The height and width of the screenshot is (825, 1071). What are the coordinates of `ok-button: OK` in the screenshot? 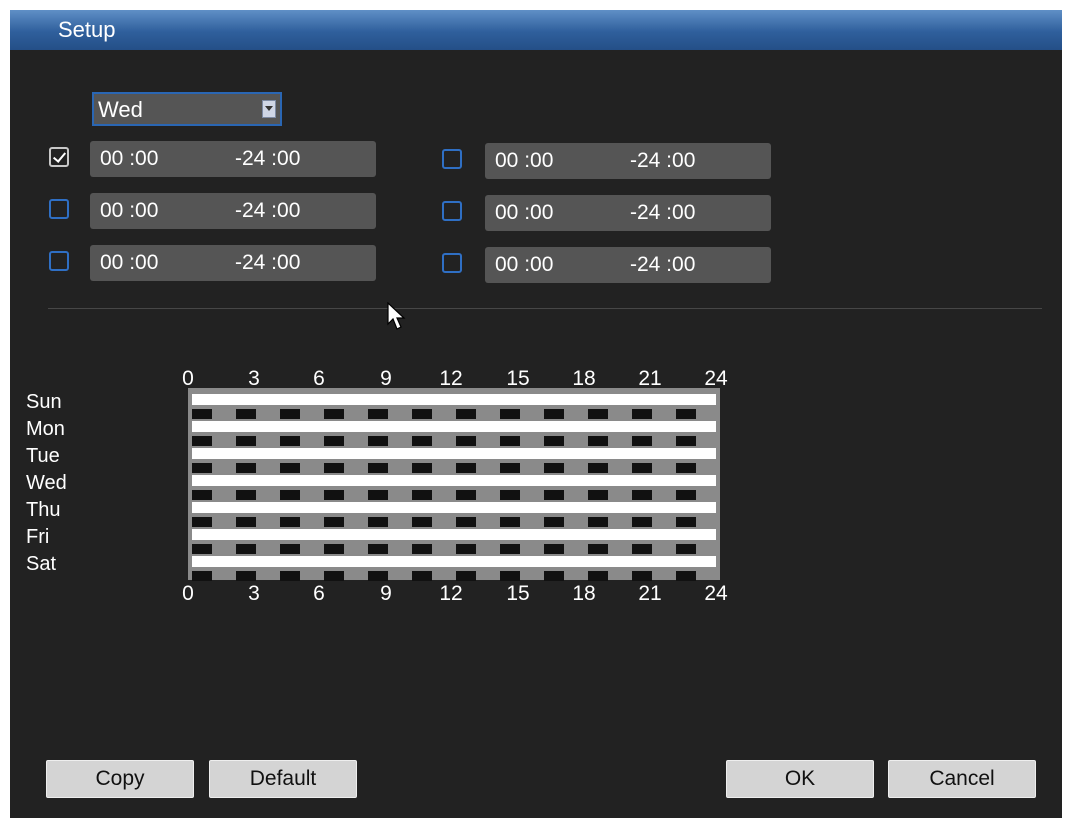 It's located at (800, 779).